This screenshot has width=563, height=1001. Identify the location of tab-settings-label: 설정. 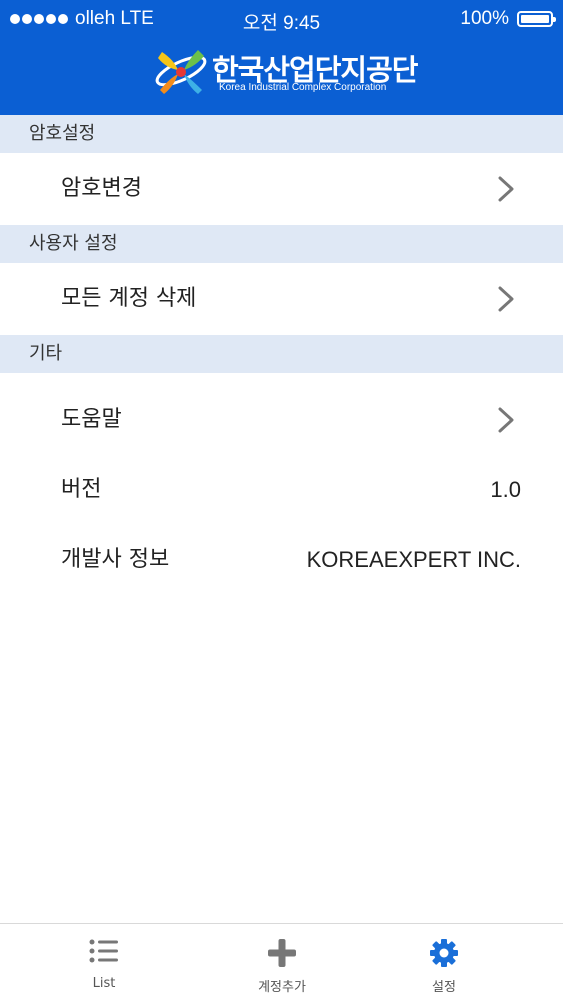
(444, 987).